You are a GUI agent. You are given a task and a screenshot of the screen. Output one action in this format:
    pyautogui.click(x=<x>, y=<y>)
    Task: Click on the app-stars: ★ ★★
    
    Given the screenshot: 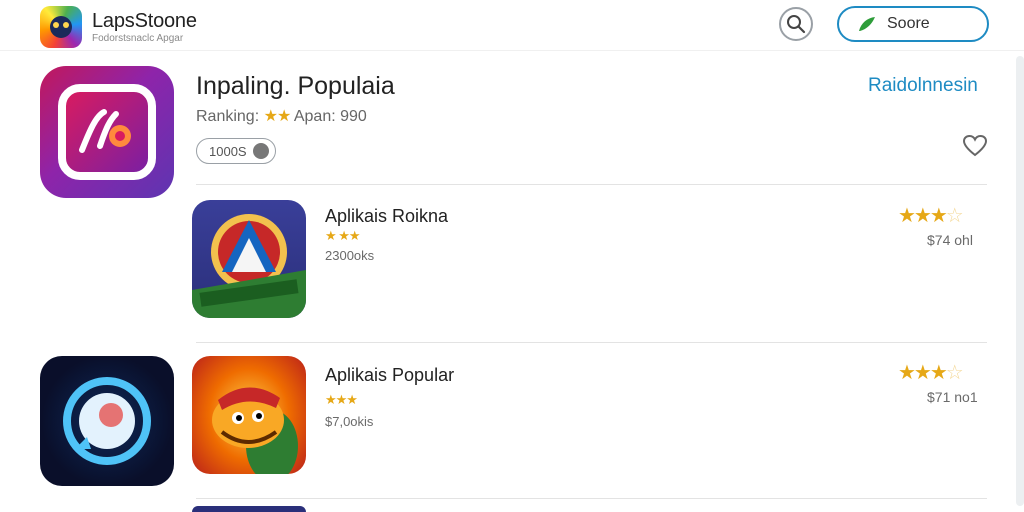 What is the action you would take?
    pyautogui.click(x=343, y=235)
    